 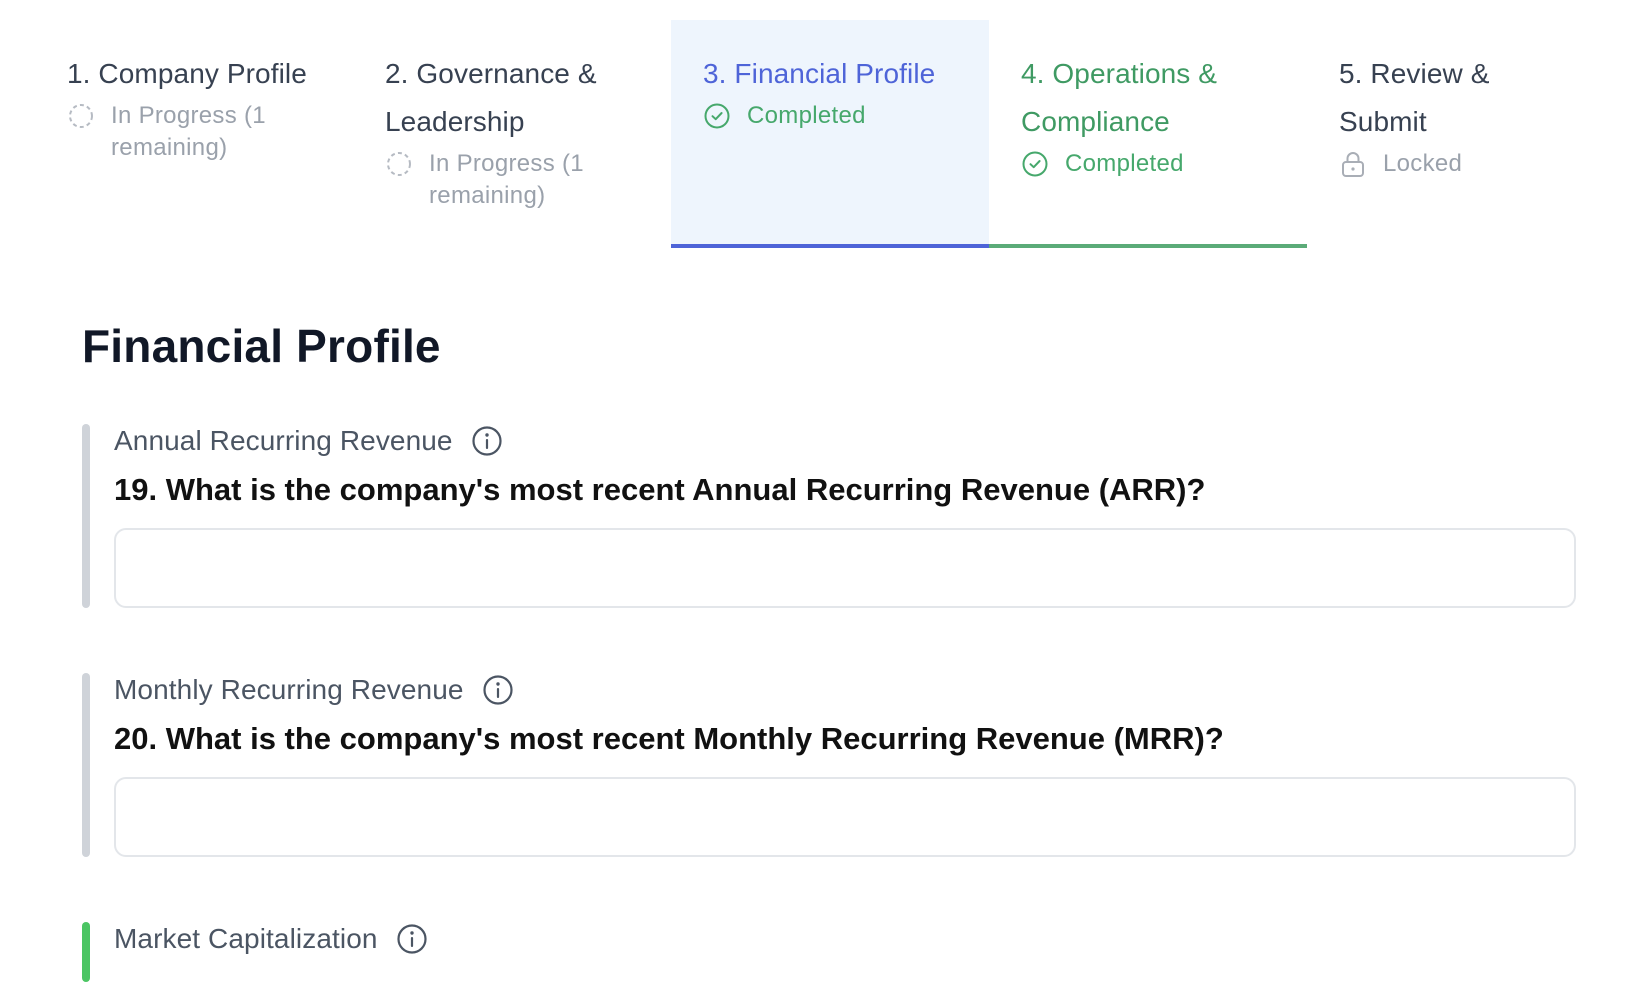 I want to click on step-title: 5. Review & Submit, so click(x=1414, y=97).